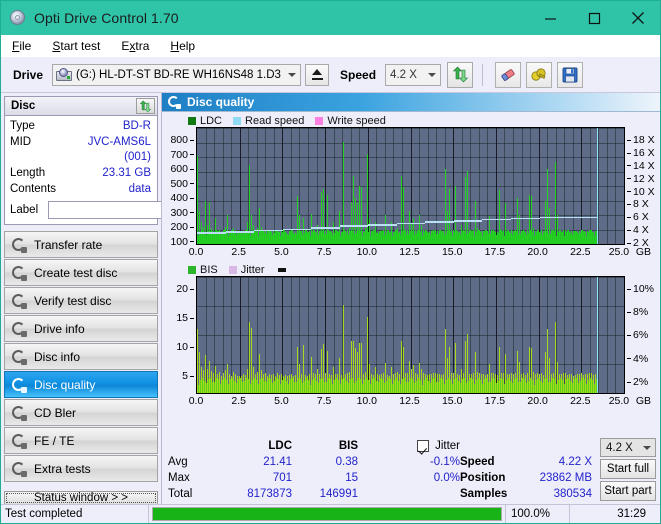 The height and width of the screenshot is (524, 661). What do you see at coordinates (638, 18) in the screenshot?
I see `close-button` at bounding box center [638, 18].